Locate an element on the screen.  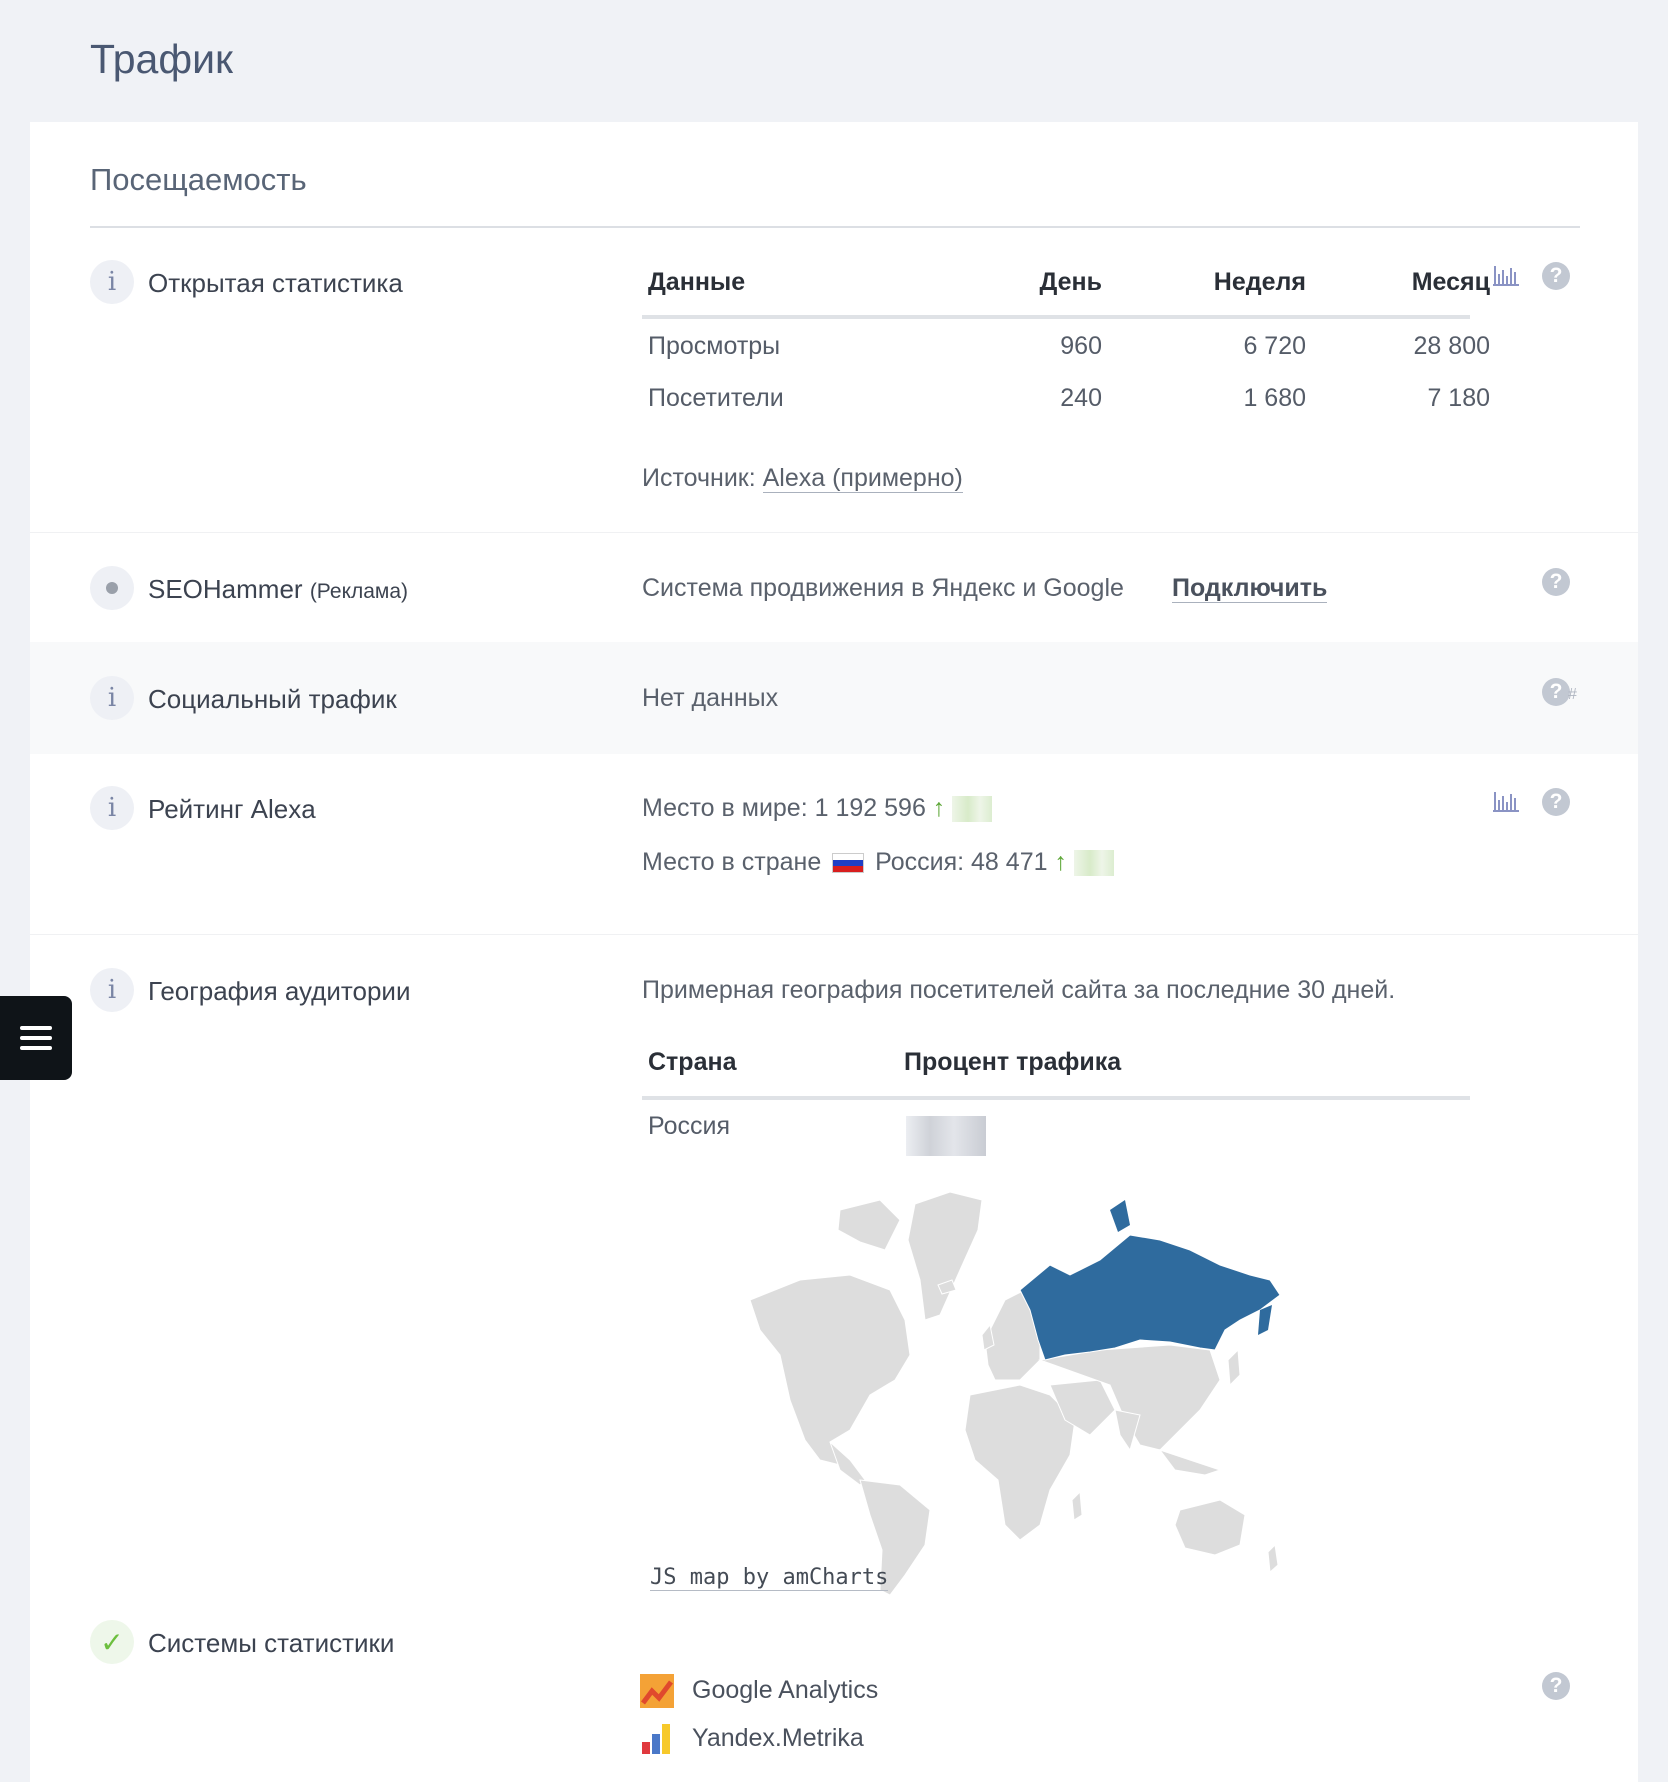
map-madagascar is located at coordinates (1077, 1505).